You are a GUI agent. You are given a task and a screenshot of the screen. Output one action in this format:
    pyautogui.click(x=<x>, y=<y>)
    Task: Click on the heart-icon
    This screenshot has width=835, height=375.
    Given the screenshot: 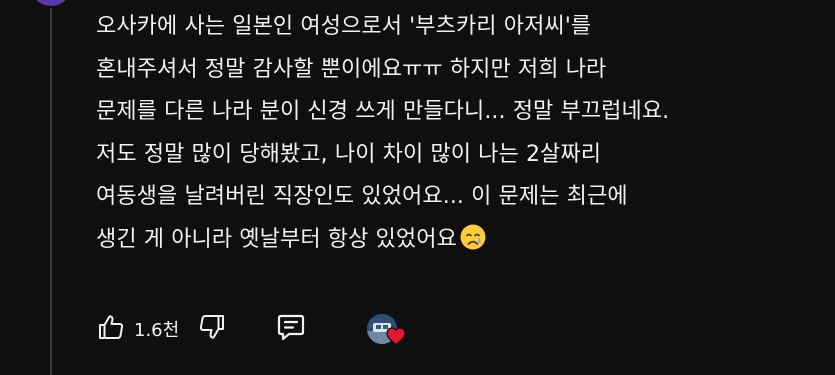 What is the action you would take?
    pyautogui.click(x=396, y=338)
    